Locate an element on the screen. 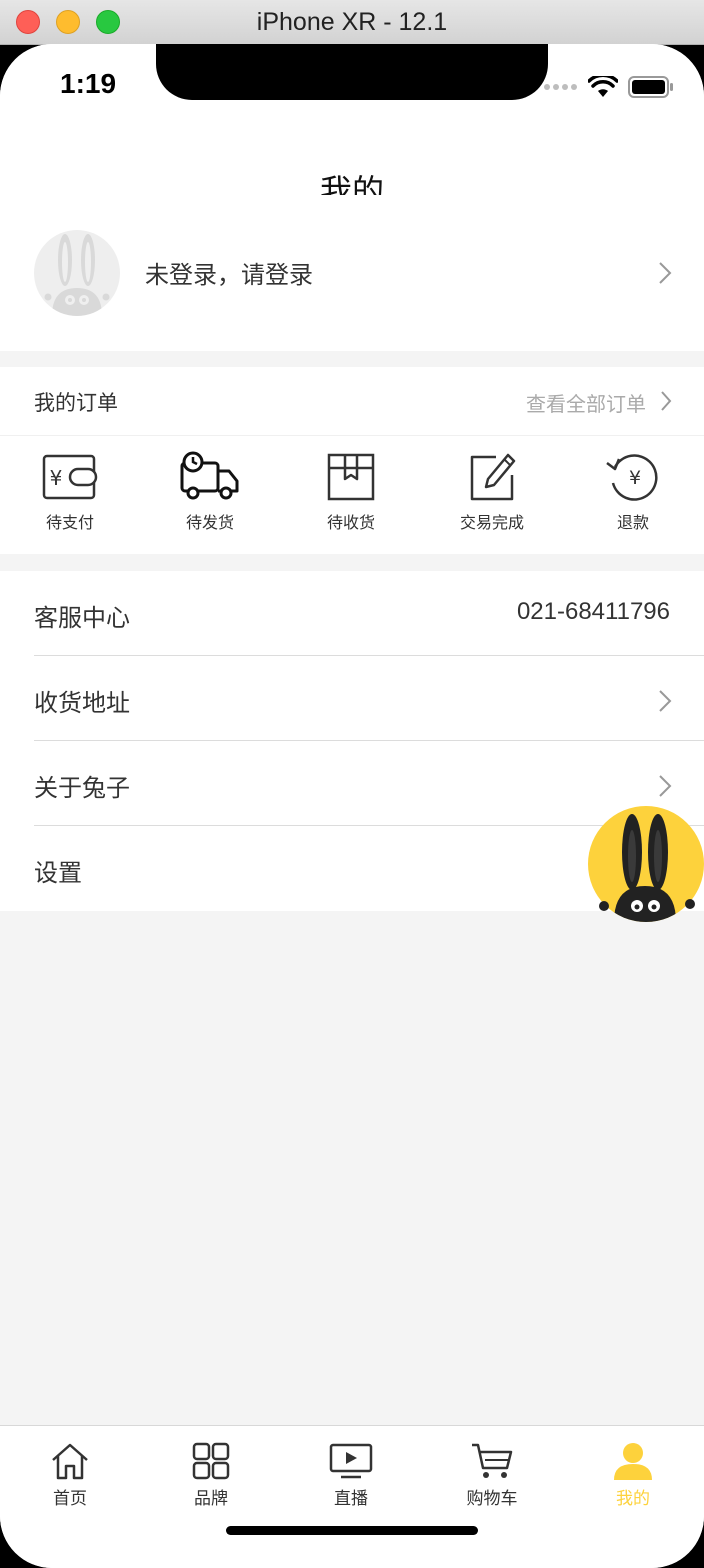 The image size is (704, 1568). grid-icon is located at coordinates (211, 1461).